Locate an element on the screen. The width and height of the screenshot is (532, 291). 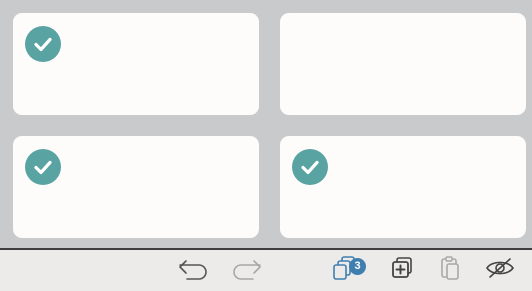
eye-slash-icon is located at coordinates (500, 270).